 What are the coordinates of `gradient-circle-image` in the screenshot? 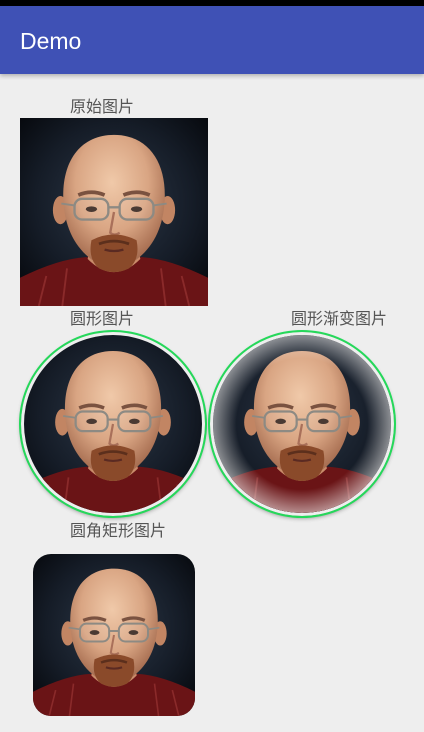 It's located at (302, 424).